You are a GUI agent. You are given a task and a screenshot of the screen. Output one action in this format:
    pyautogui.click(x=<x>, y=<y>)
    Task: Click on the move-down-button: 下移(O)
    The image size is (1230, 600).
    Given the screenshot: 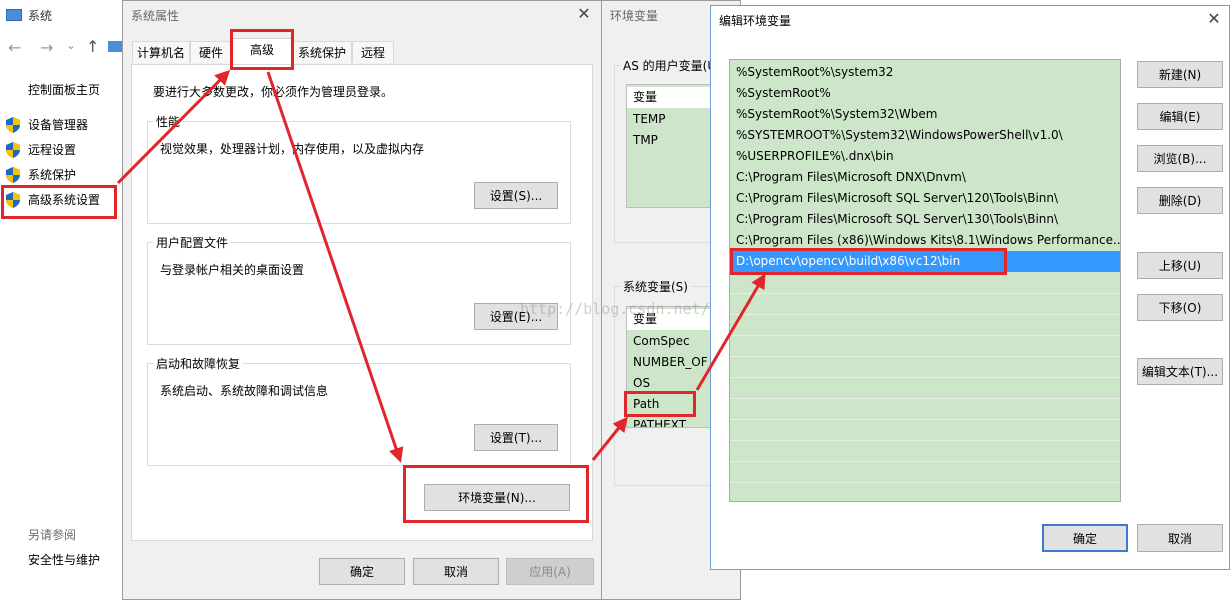 What is the action you would take?
    pyautogui.click(x=1180, y=307)
    